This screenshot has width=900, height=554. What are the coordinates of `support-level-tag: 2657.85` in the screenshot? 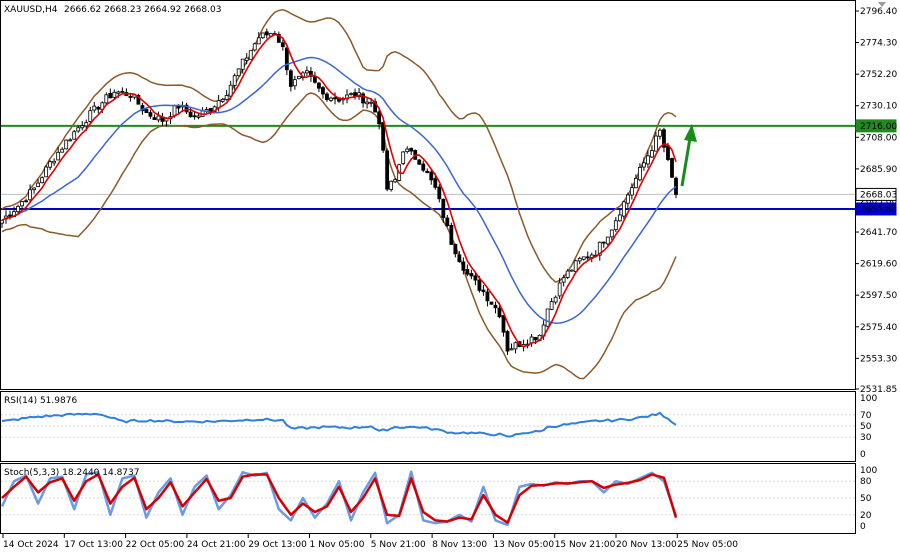 It's located at (878, 210).